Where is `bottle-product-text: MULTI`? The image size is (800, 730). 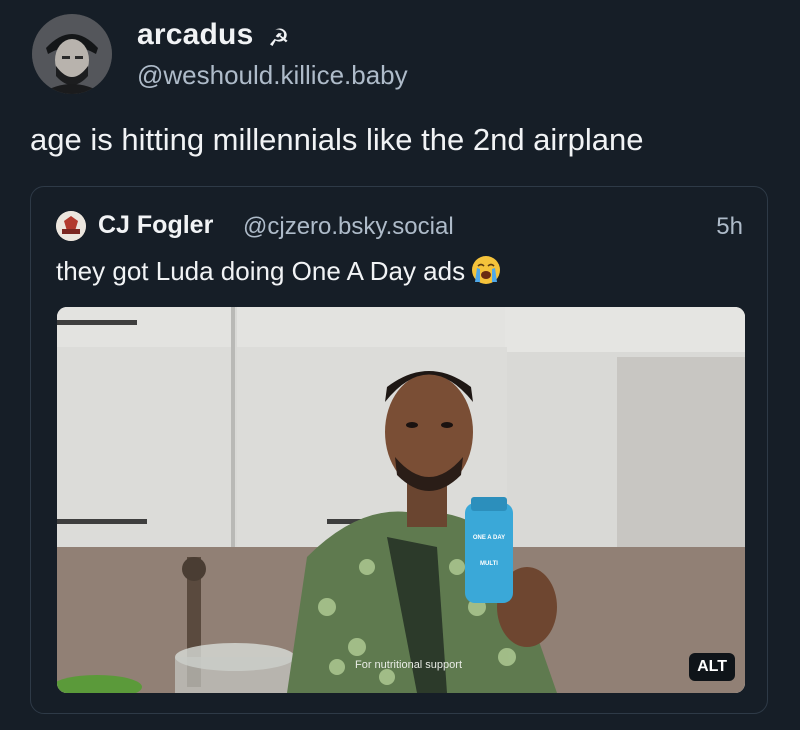
bottle-product-text: MULTI is located at coordinates (489, 564).